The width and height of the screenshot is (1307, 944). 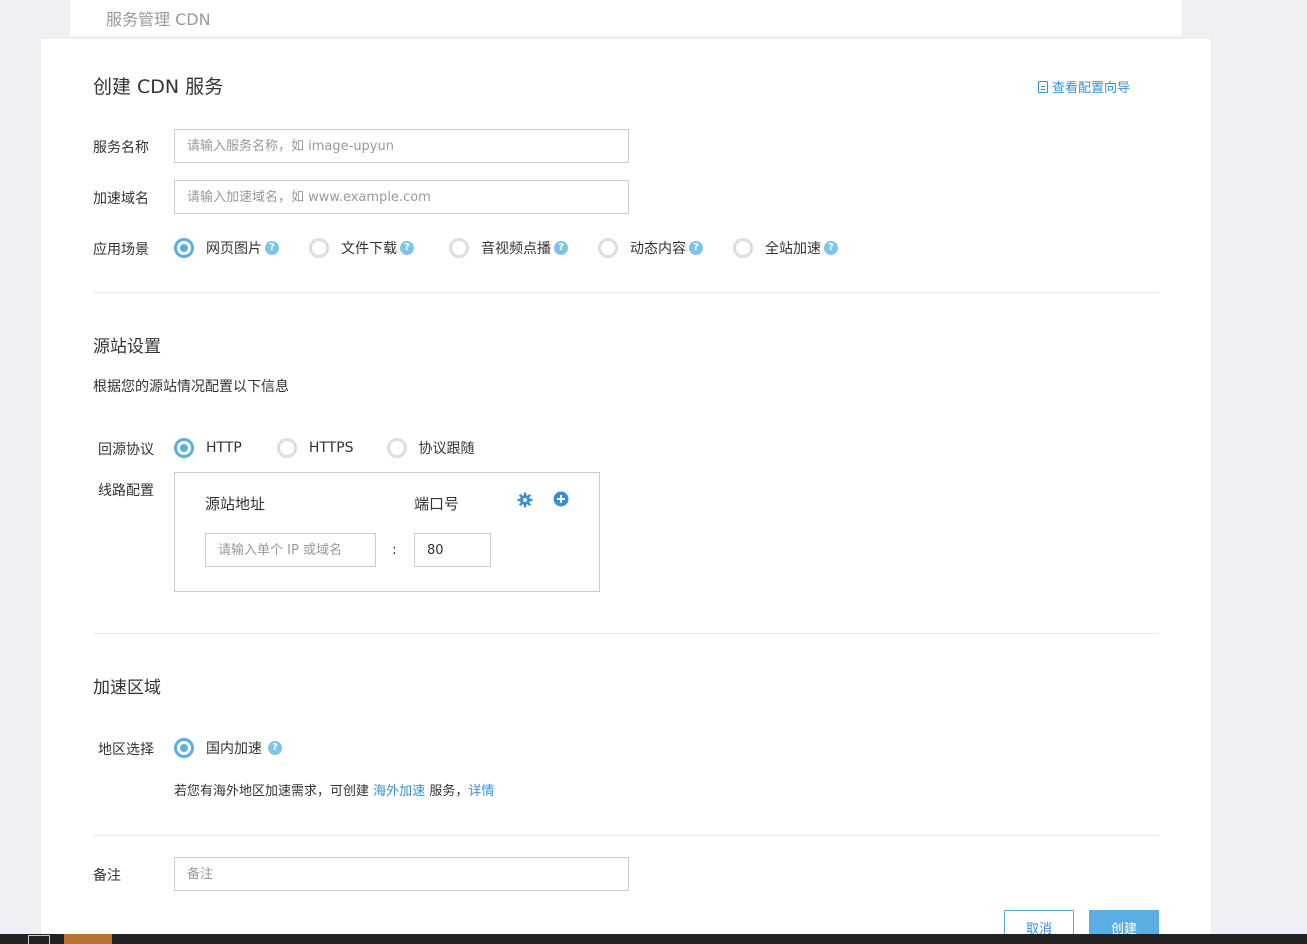 What do you see at coordinates (121, 148) in the screenshot?
I see `service-name-label: 服务名称` at bounding box center [121, 148].